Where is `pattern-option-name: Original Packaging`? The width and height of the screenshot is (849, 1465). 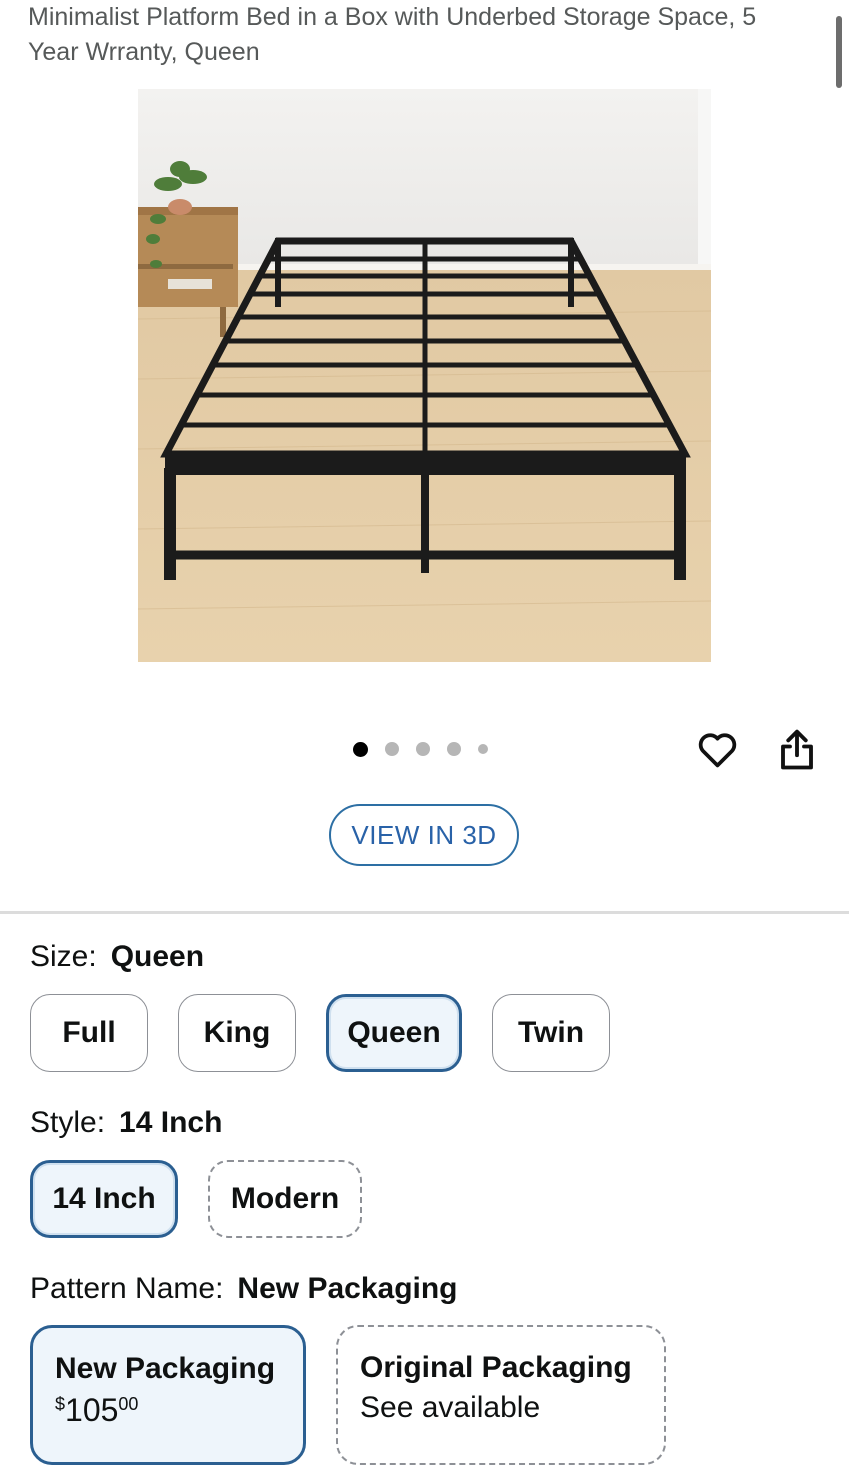 pattern-option-name: Original Packaging is located at coordinates (496, 1367).